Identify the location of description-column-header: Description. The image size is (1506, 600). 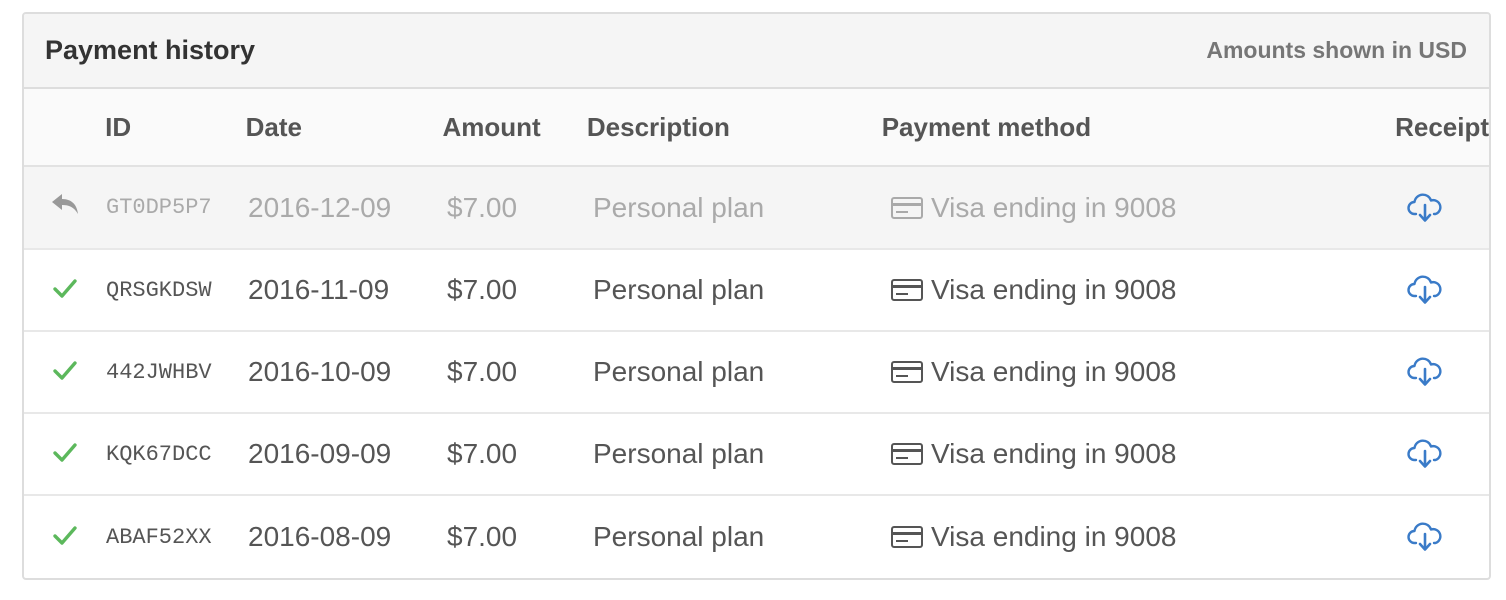
(658, 126).